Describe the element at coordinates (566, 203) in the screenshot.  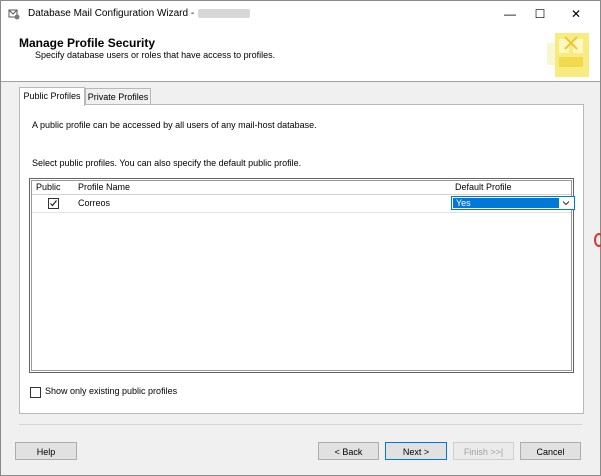
I see `chevron-down-icon` at that location.